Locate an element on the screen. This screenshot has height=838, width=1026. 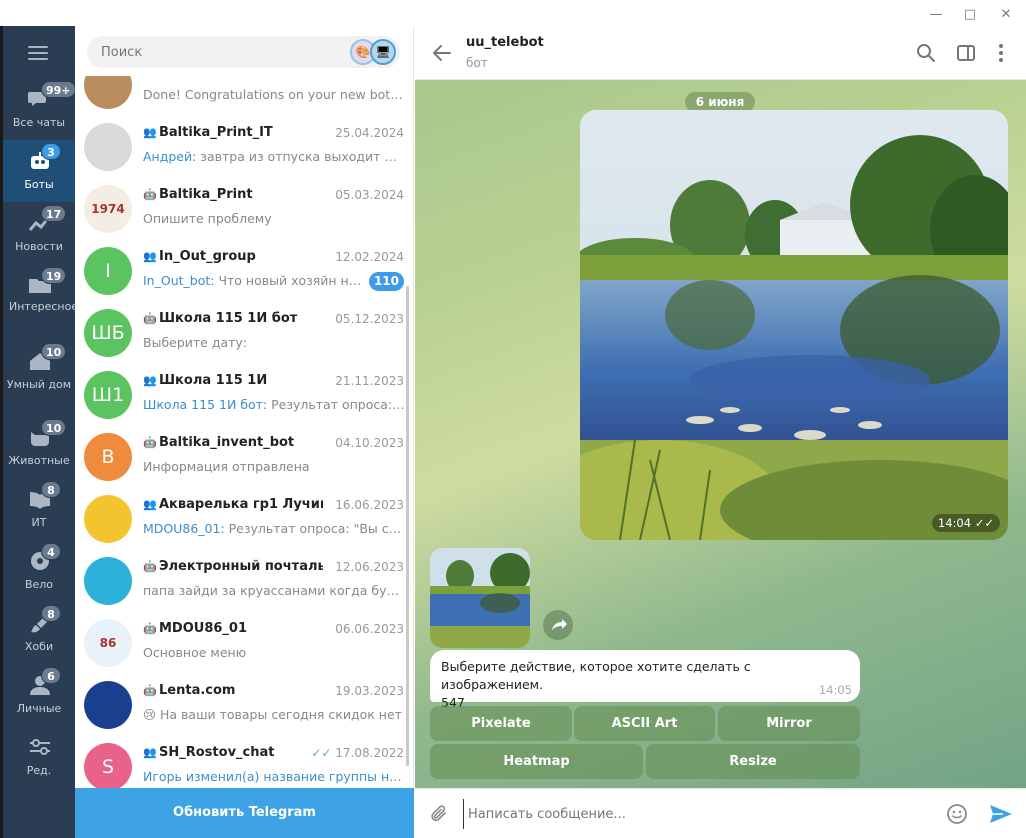
folder-label: Животные is located at coordinates (39, 460).